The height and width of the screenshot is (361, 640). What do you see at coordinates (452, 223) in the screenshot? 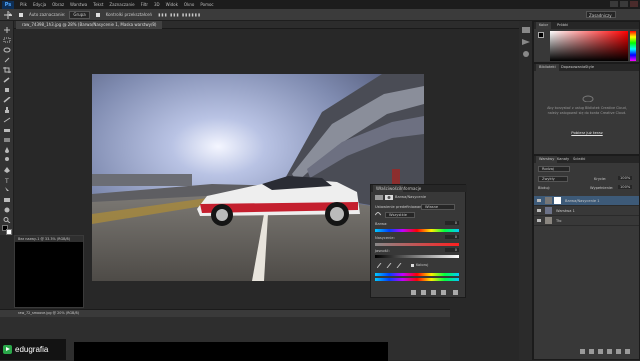
I see `hue-value: 0` at bounding box center [452, 223].